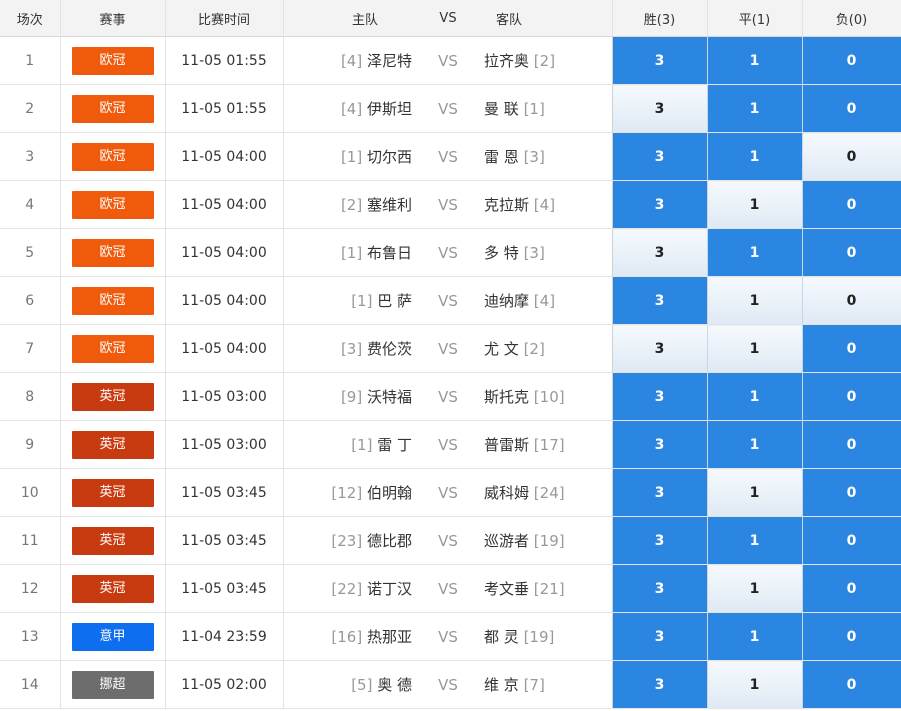 The width and height of the screenshot is (901, 711). What do you see at coordinates (755, 18) in the screenshot?
I see `header-draw: 平(1)` at bounding box center [755, 18].